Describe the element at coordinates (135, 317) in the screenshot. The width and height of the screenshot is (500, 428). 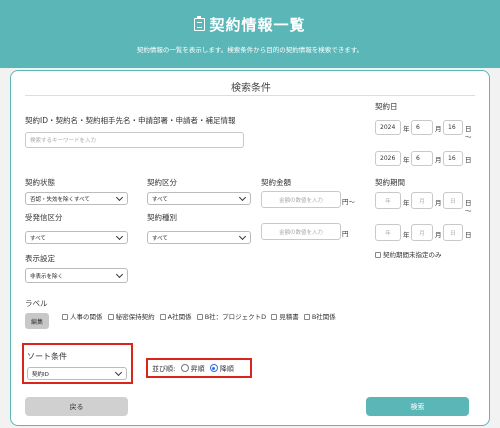
I see `label-item-text: 秘密保持契約` at that location.